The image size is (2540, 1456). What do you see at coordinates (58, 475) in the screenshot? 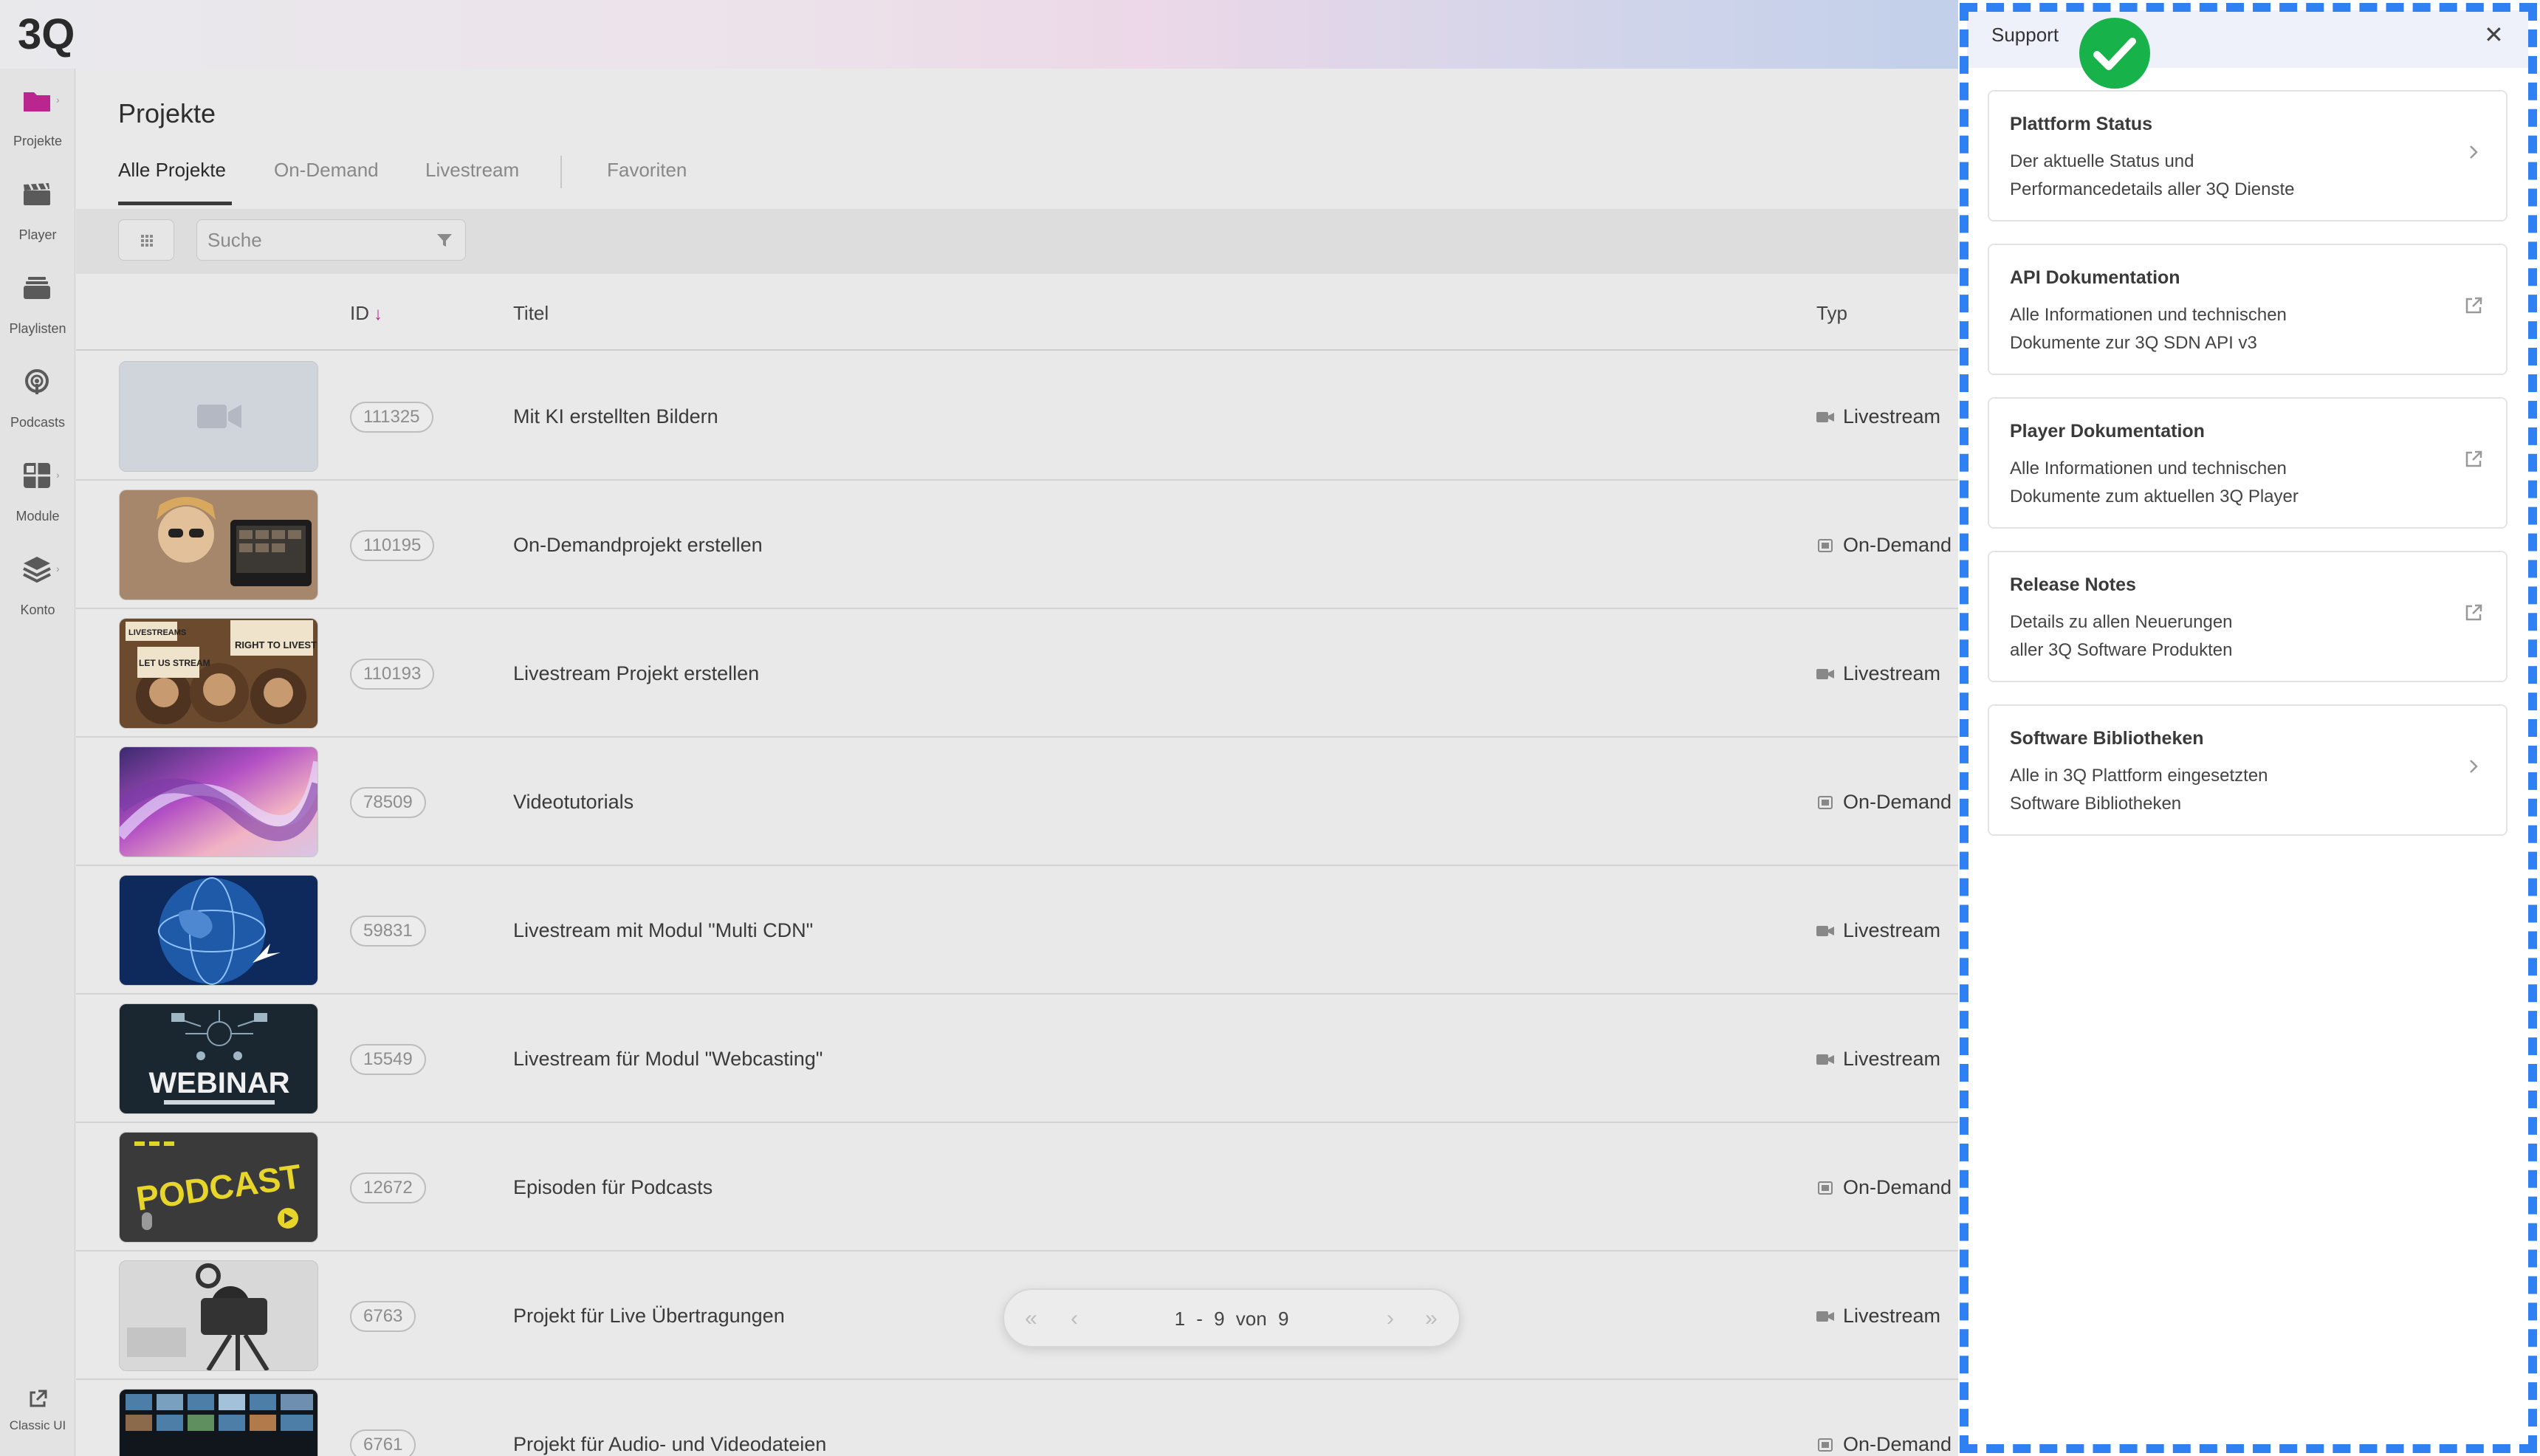
I see `chevron-right-icon: ›` at bounding box center [58, 475].